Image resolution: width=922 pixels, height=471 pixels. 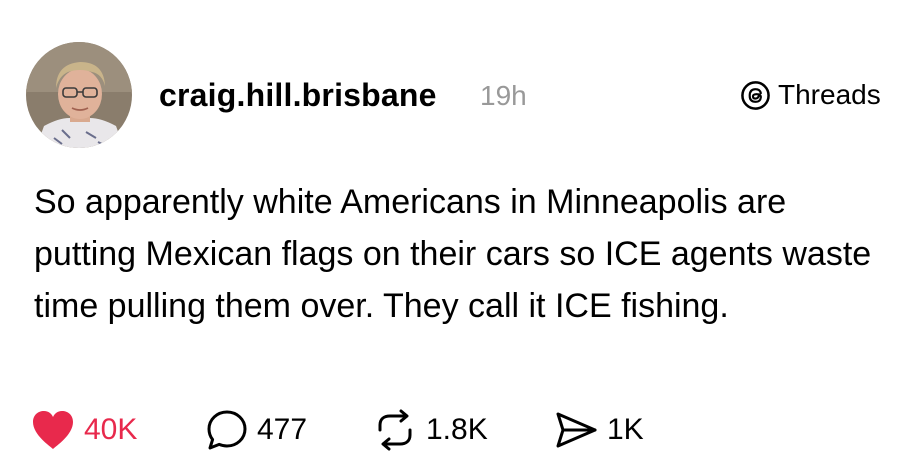 What do you see at coordinates (227, 430) in the screenshot?
I see `comment-bubble-icon` at bounding box center [227, 430].